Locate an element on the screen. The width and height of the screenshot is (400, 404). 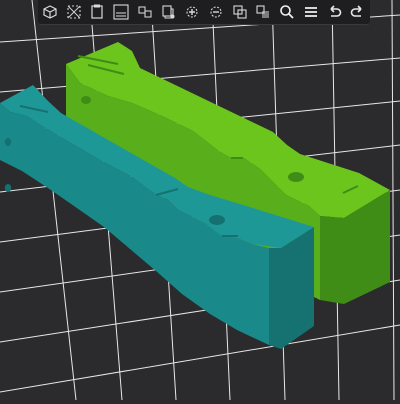
split-objects-button is located at coordinates (240, 12).